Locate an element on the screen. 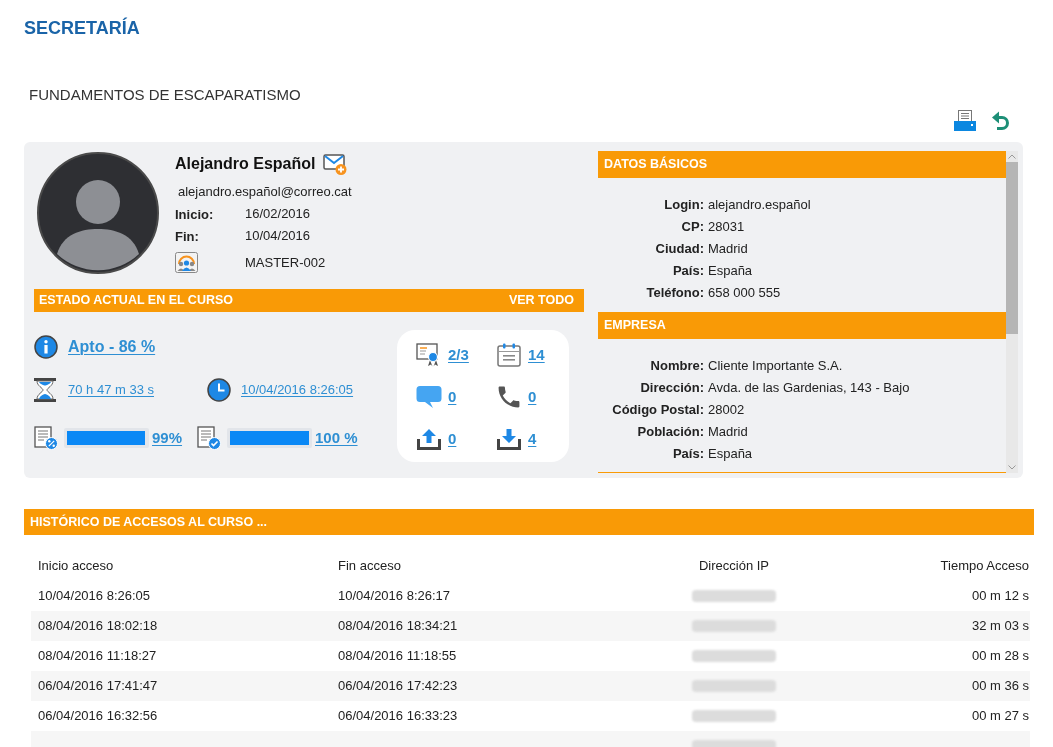 This screenshot has height=747, width=1053. field-label: Código Postal: is located at coordinates (658, 410).